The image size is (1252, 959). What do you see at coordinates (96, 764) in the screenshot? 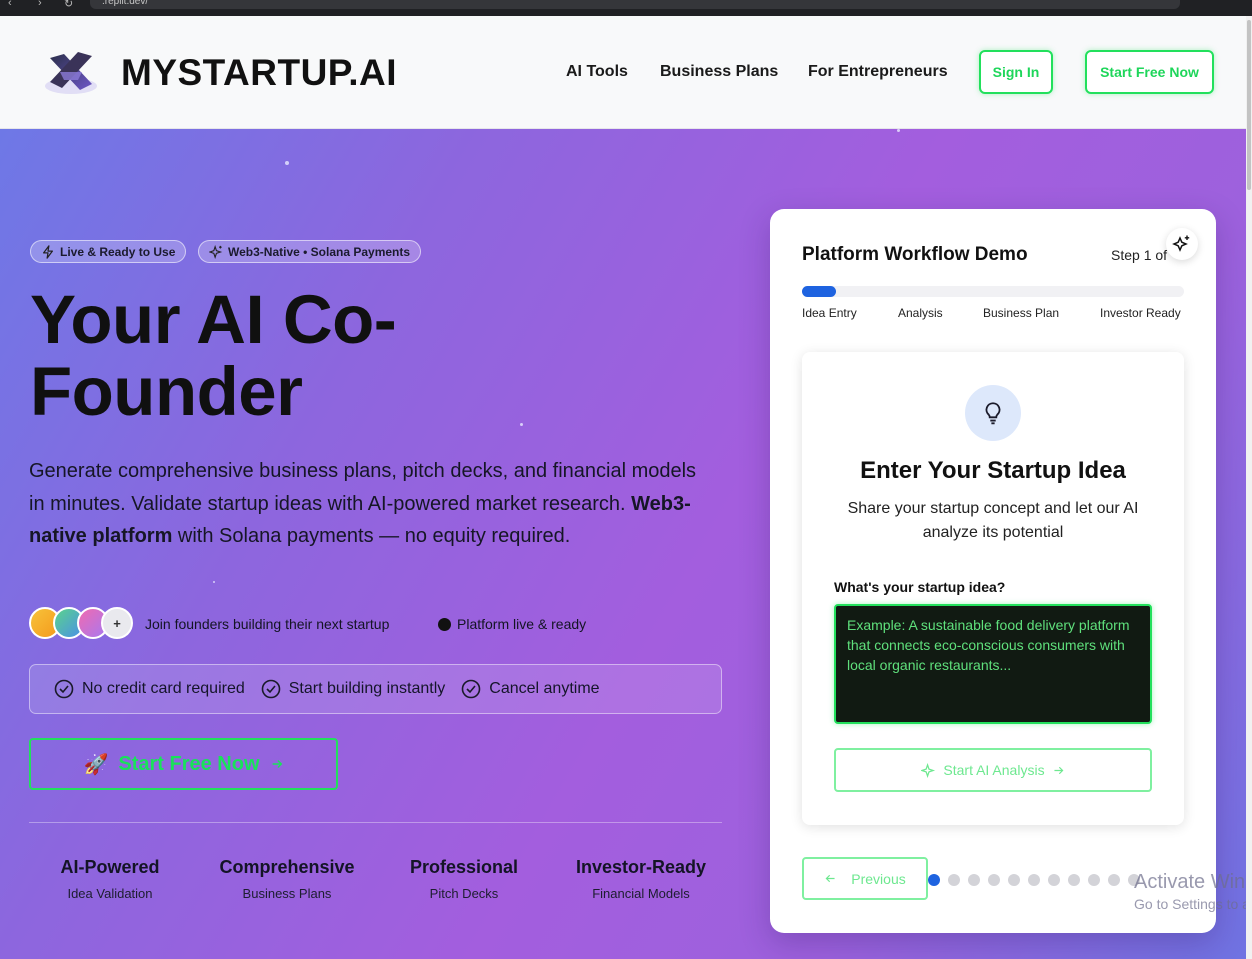
I see `rocket-icon: 🚀` at bounding box center [96, 764].